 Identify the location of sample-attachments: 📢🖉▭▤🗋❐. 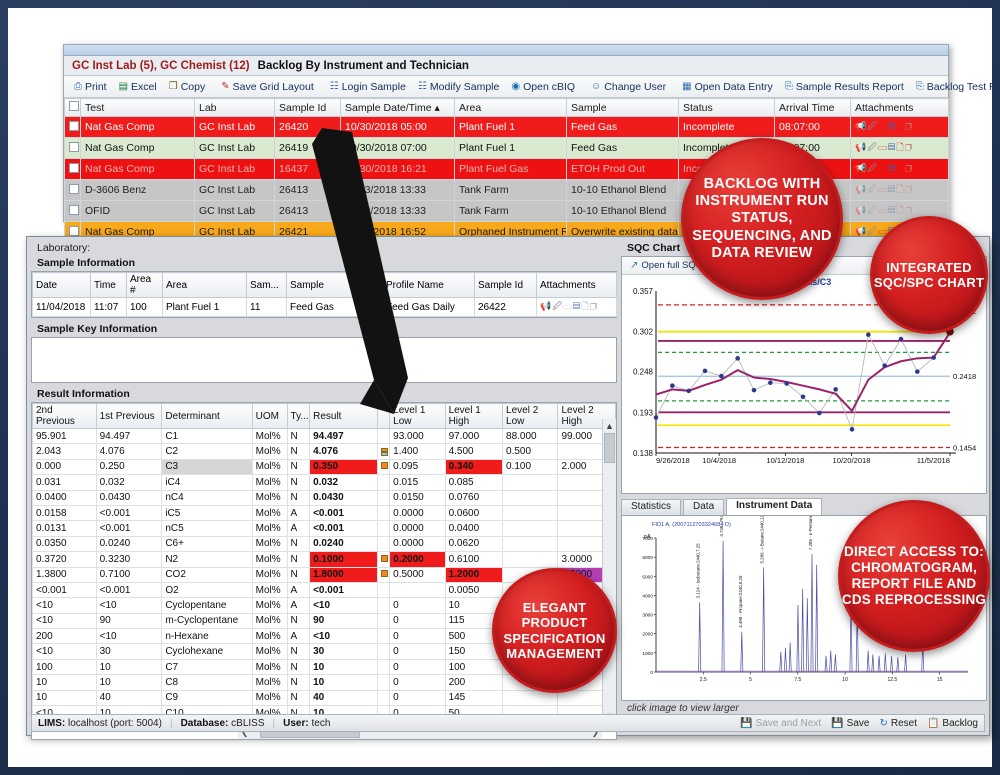
(576, 307).